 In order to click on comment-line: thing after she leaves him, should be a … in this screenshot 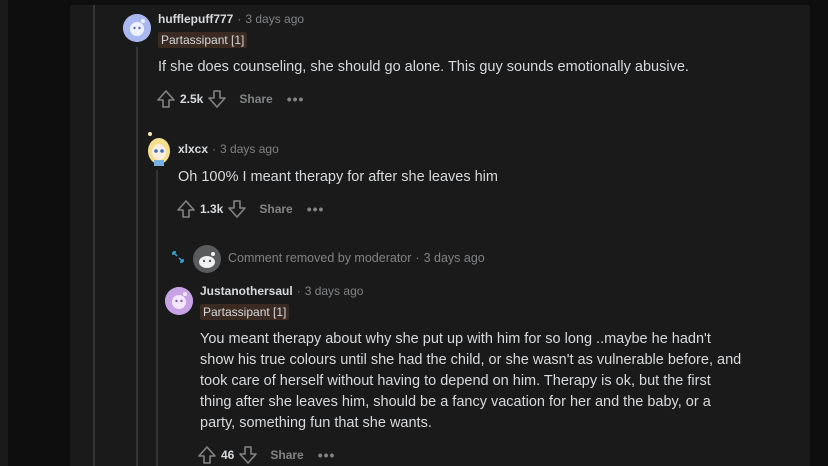, I will do `click(455, 402)`.